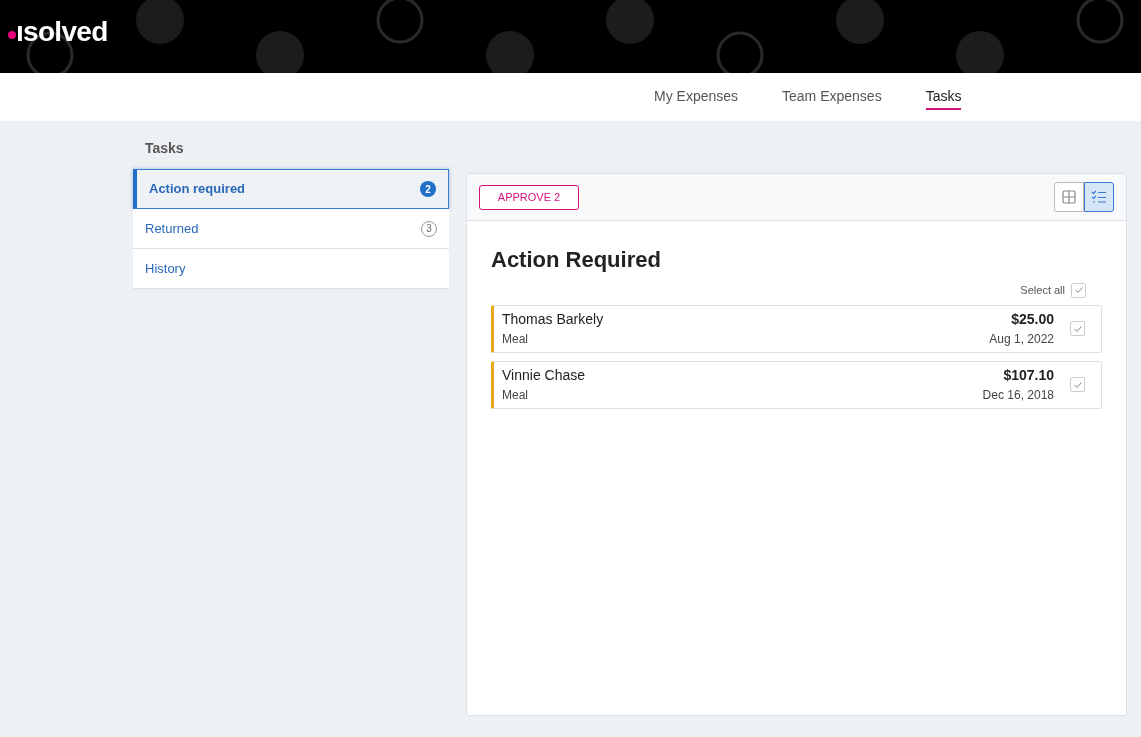 This screenshot has height=737, width=1141. I want to click on sidebar-item: Action required 2, so click(291, 189).